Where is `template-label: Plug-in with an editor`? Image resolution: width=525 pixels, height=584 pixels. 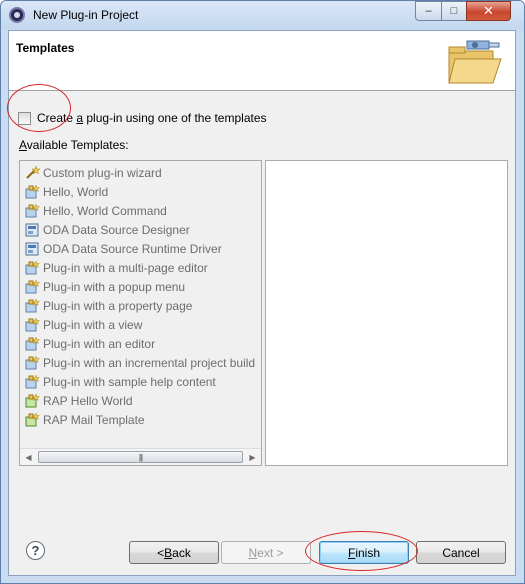 template-label: Plug-in with an editor is located at coordinates (99, 343).